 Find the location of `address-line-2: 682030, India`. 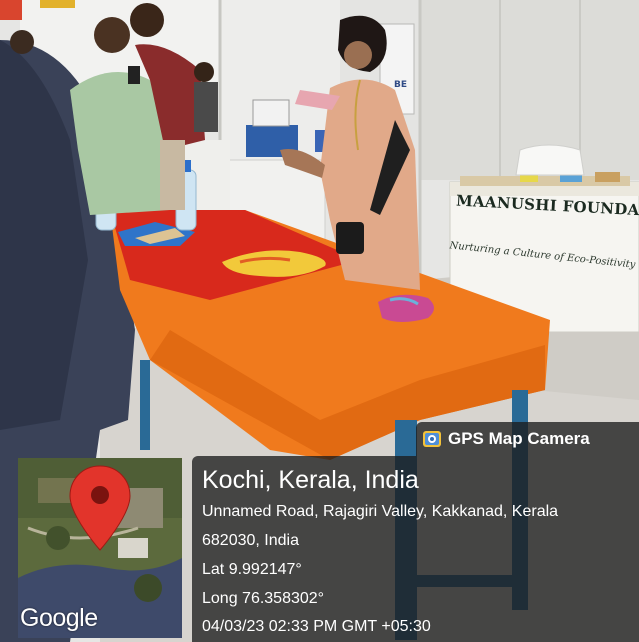

address-line-2: 682030, India is located at coordinates (250, 540).